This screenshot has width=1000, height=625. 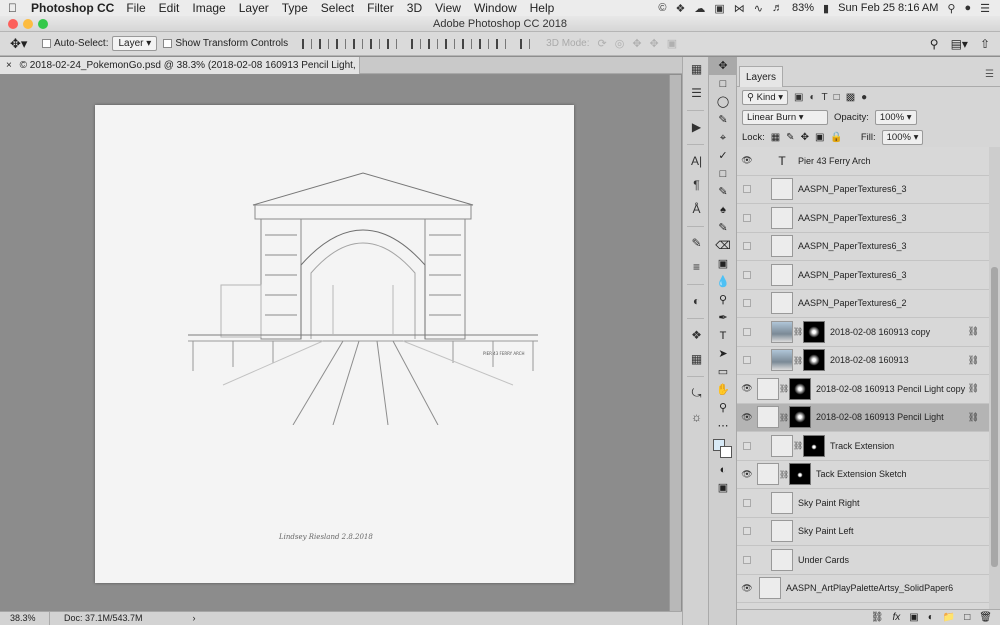 I want to click on app-menu: Photoshop CC, so click(x=72, y=8).